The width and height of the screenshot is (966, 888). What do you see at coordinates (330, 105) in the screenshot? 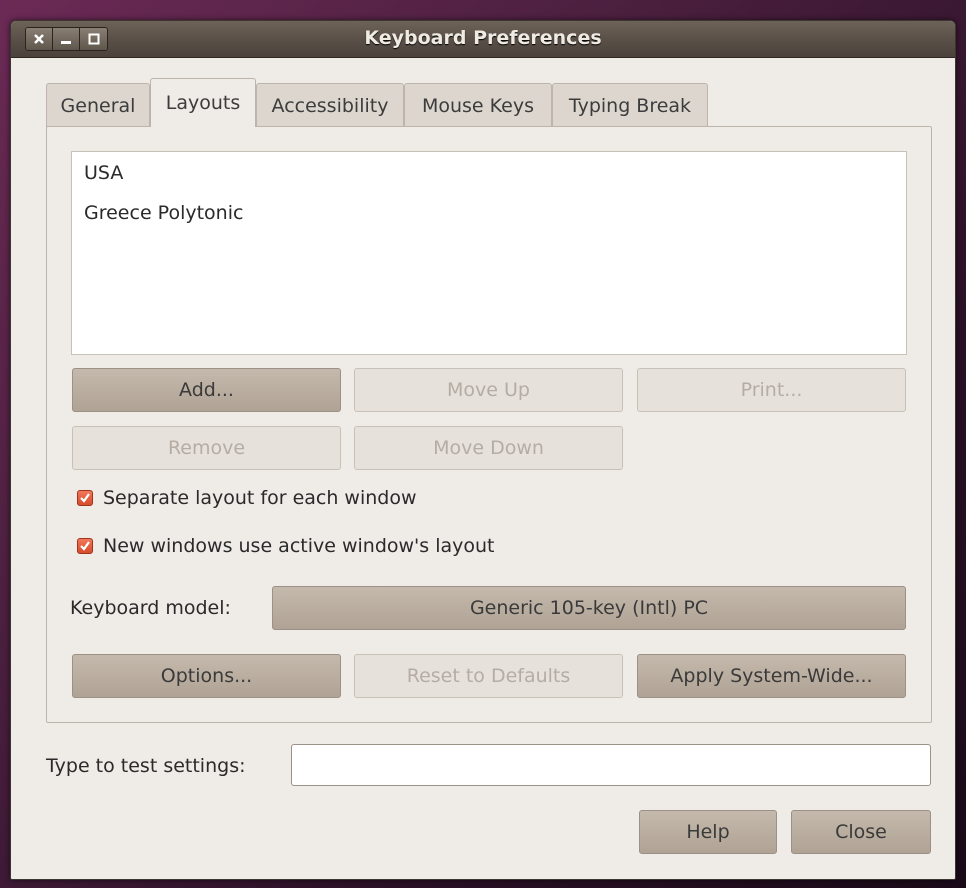
I see `tab-accessibility: Accessibility` at bounding box center [330, 105].